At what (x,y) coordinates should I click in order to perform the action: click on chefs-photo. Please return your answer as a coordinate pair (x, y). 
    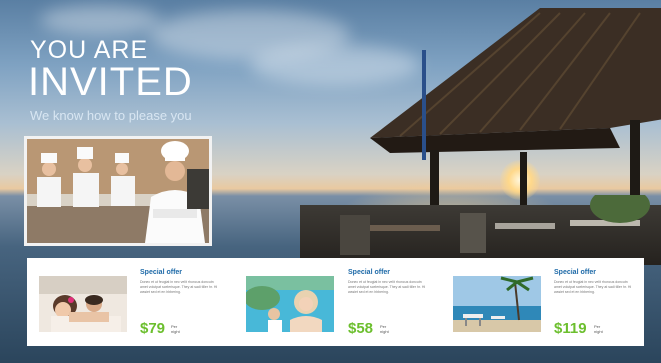
    Looking at the image, I should click on (118, 191).